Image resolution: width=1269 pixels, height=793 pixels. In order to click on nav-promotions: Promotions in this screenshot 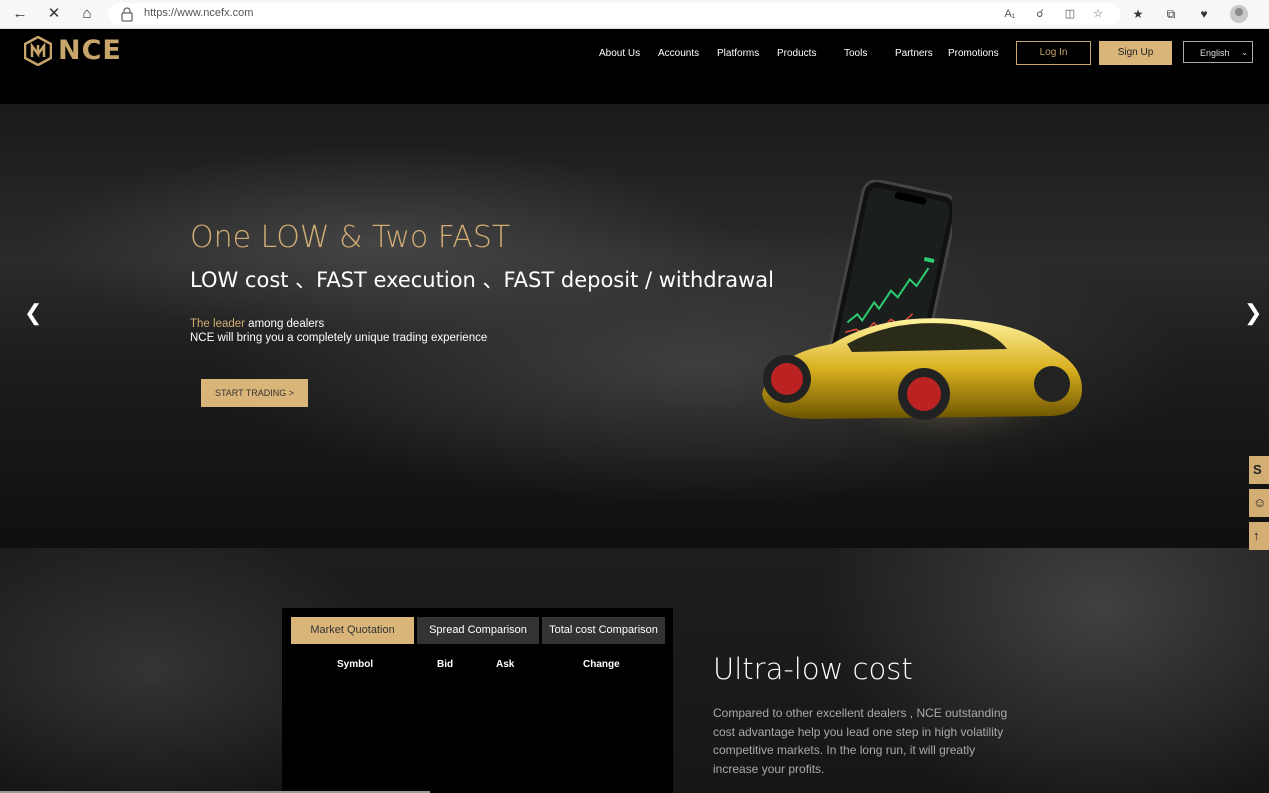, I will do `click(973, 53)`.